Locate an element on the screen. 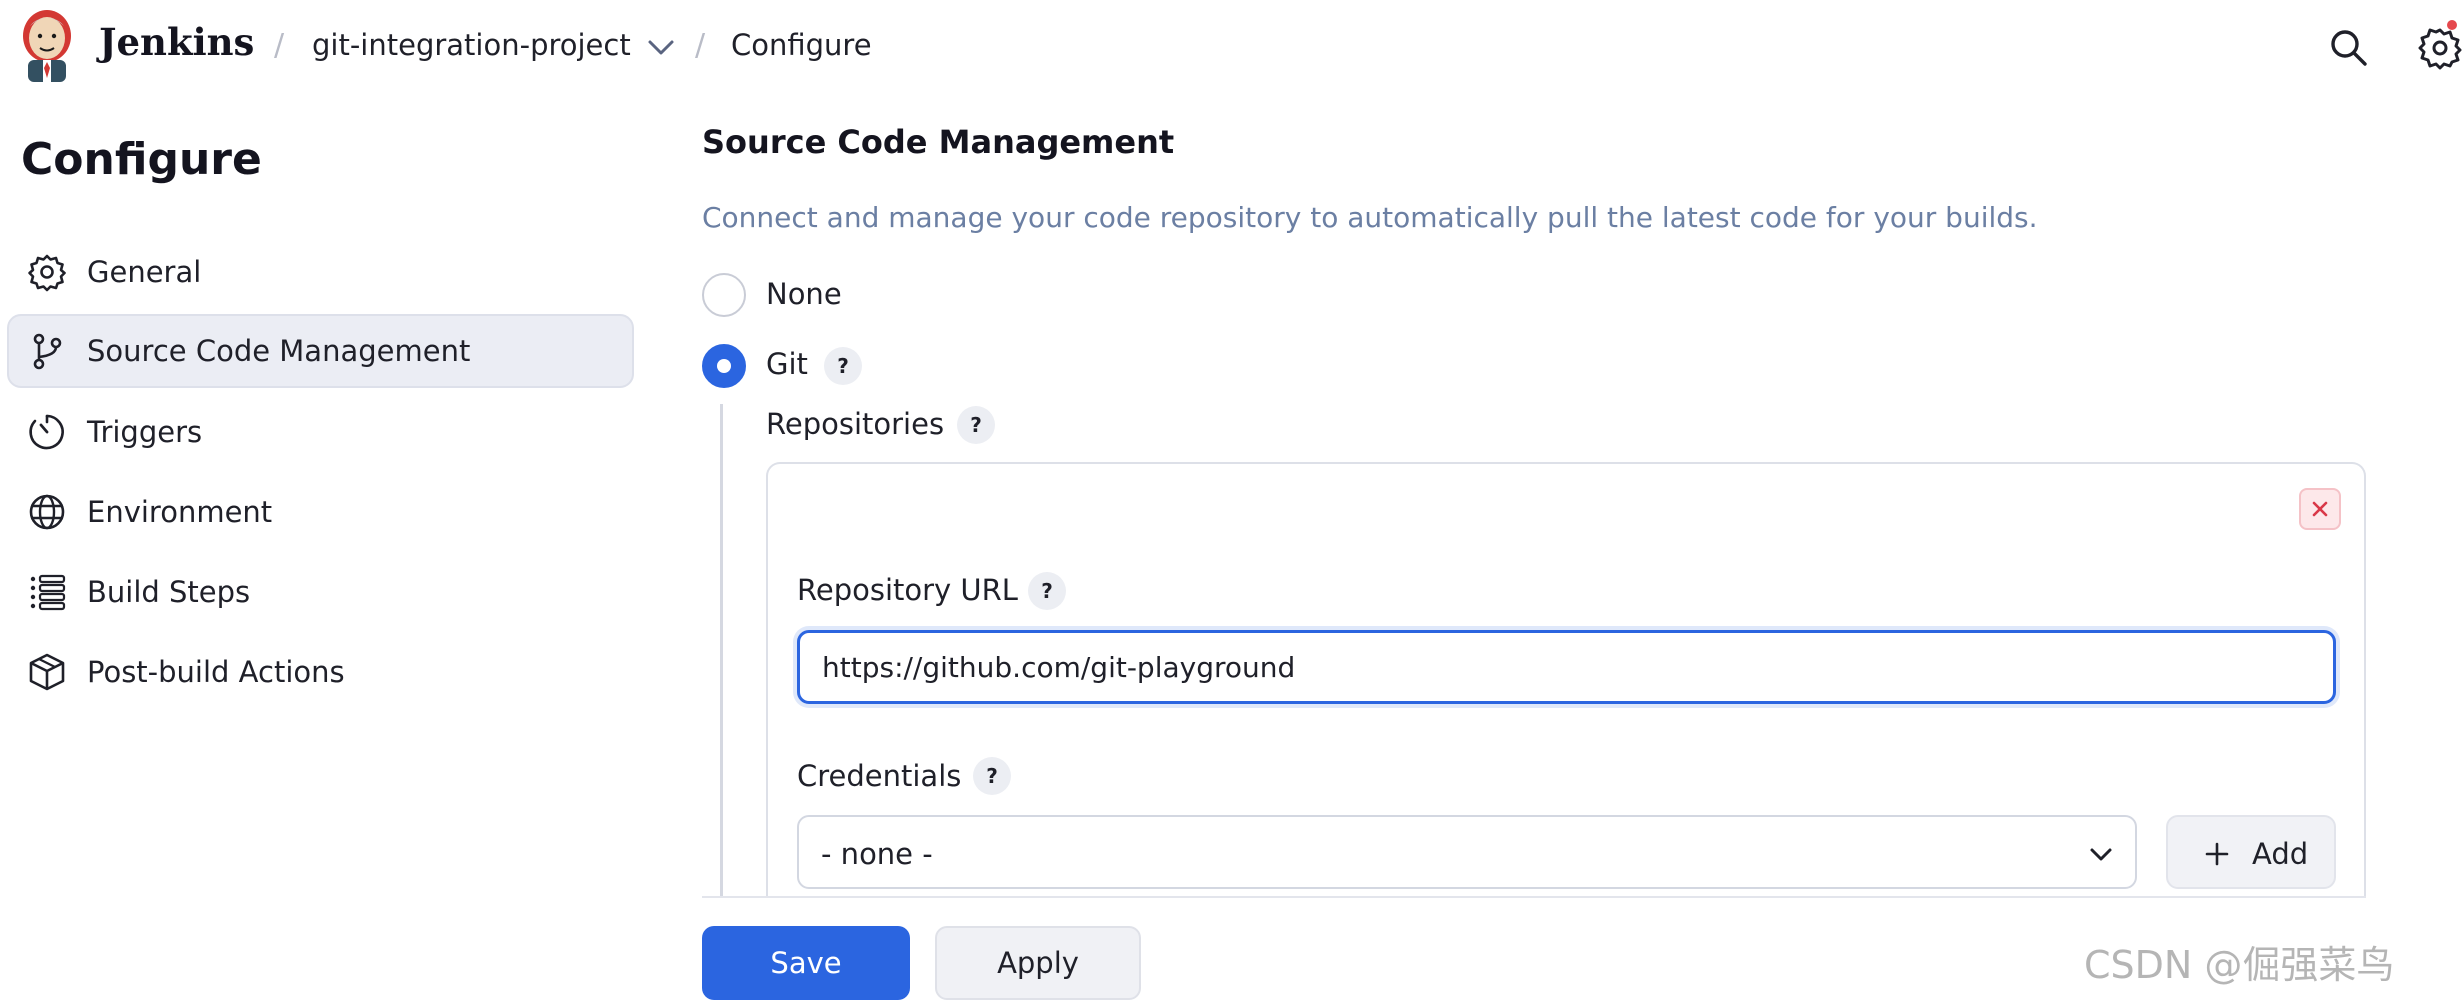  credentials-label: Credentials is located at coordinates (879, 776).